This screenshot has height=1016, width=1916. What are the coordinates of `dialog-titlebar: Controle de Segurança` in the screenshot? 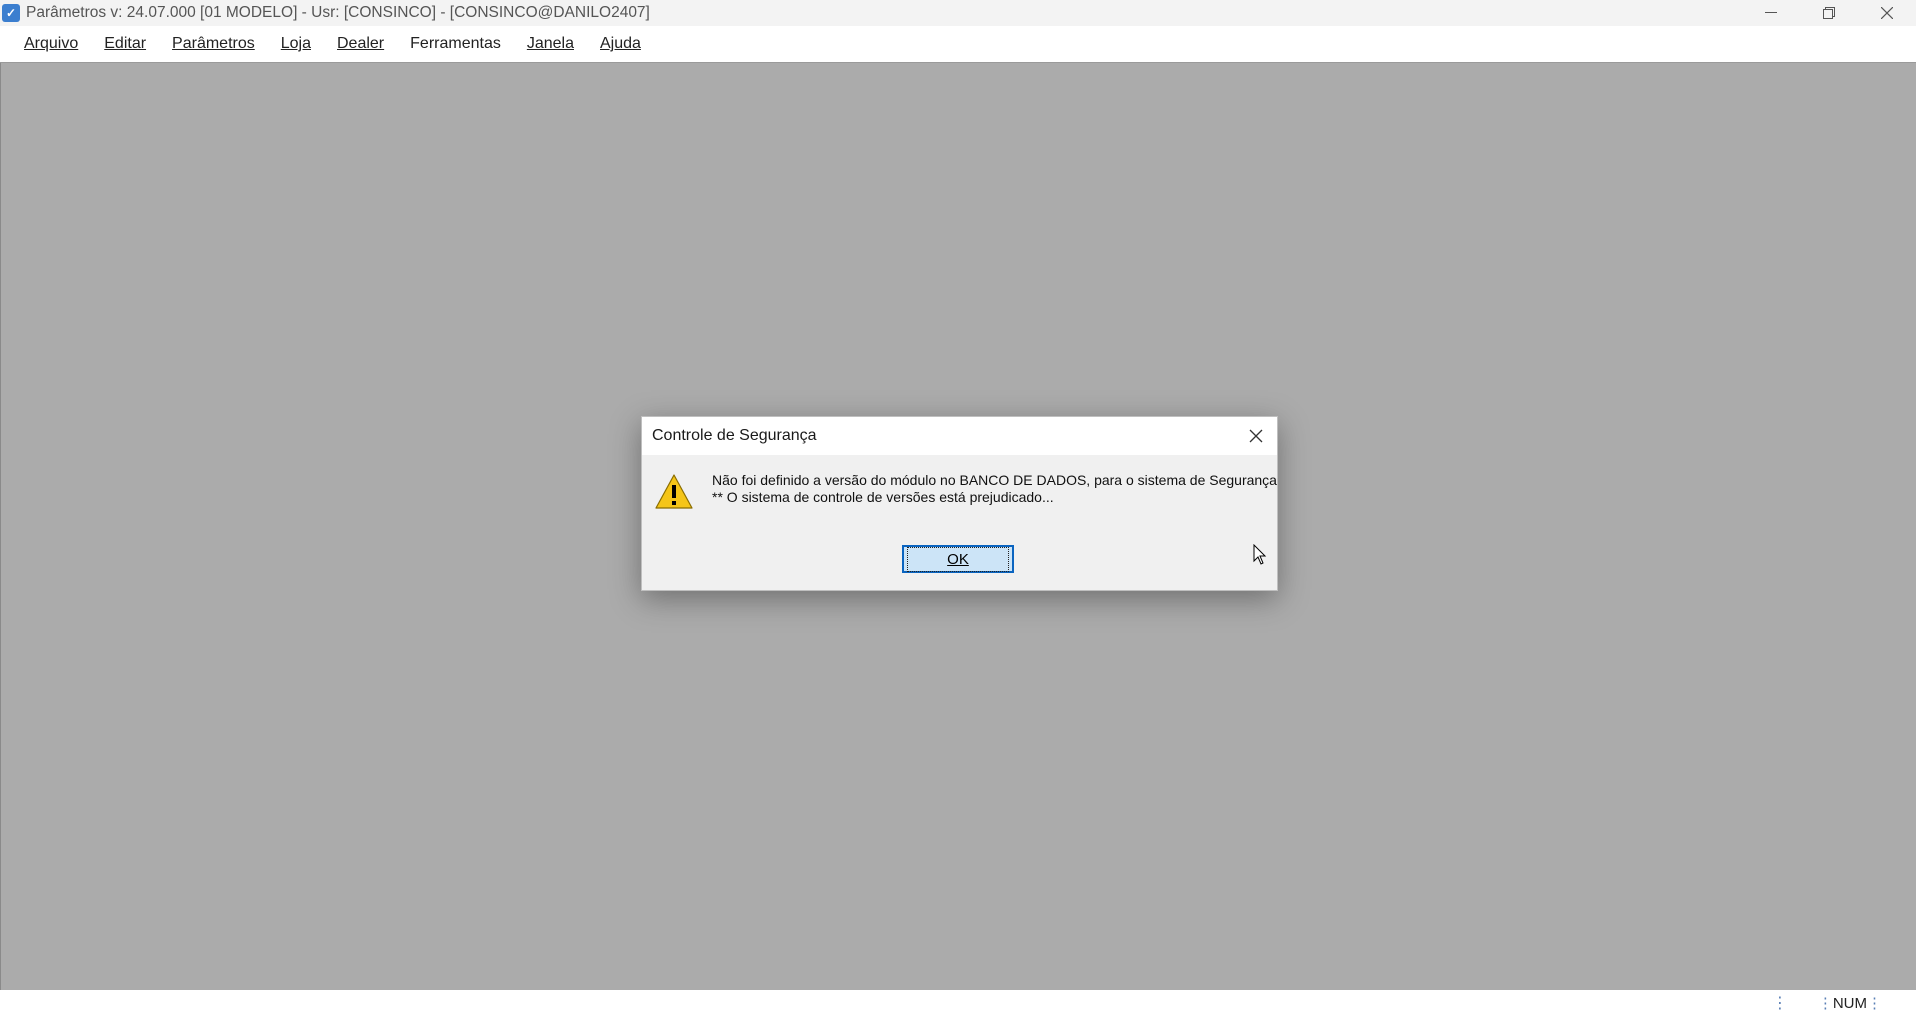 It's located at (959, 436).